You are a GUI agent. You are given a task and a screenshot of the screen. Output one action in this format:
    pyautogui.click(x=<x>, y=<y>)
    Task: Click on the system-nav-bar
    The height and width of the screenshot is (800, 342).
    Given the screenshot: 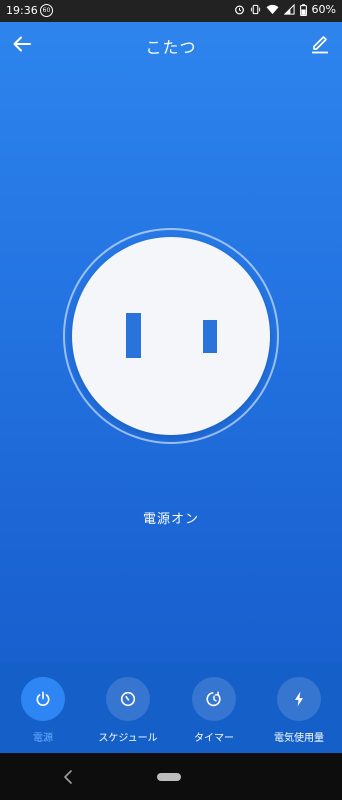 What is the action you would take?
    pyautogui.click(x=171, y=776)
    